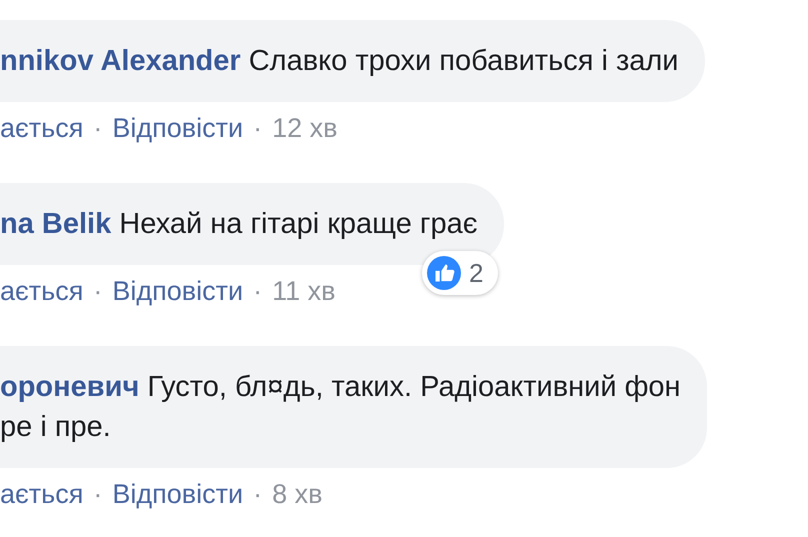  I want to click on comment-text: na Belik Нехай на гітарі краще грає, so click(239, 224).